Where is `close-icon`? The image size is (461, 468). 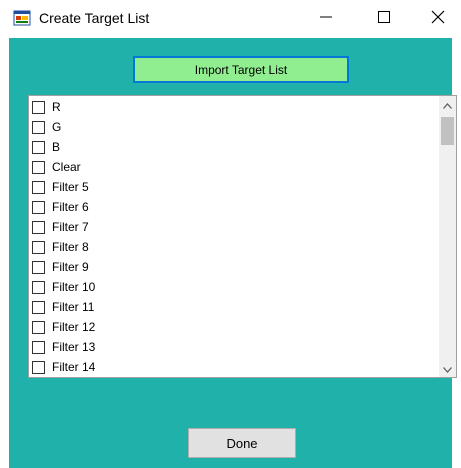
close-icon is located at coordinates (438, 19).